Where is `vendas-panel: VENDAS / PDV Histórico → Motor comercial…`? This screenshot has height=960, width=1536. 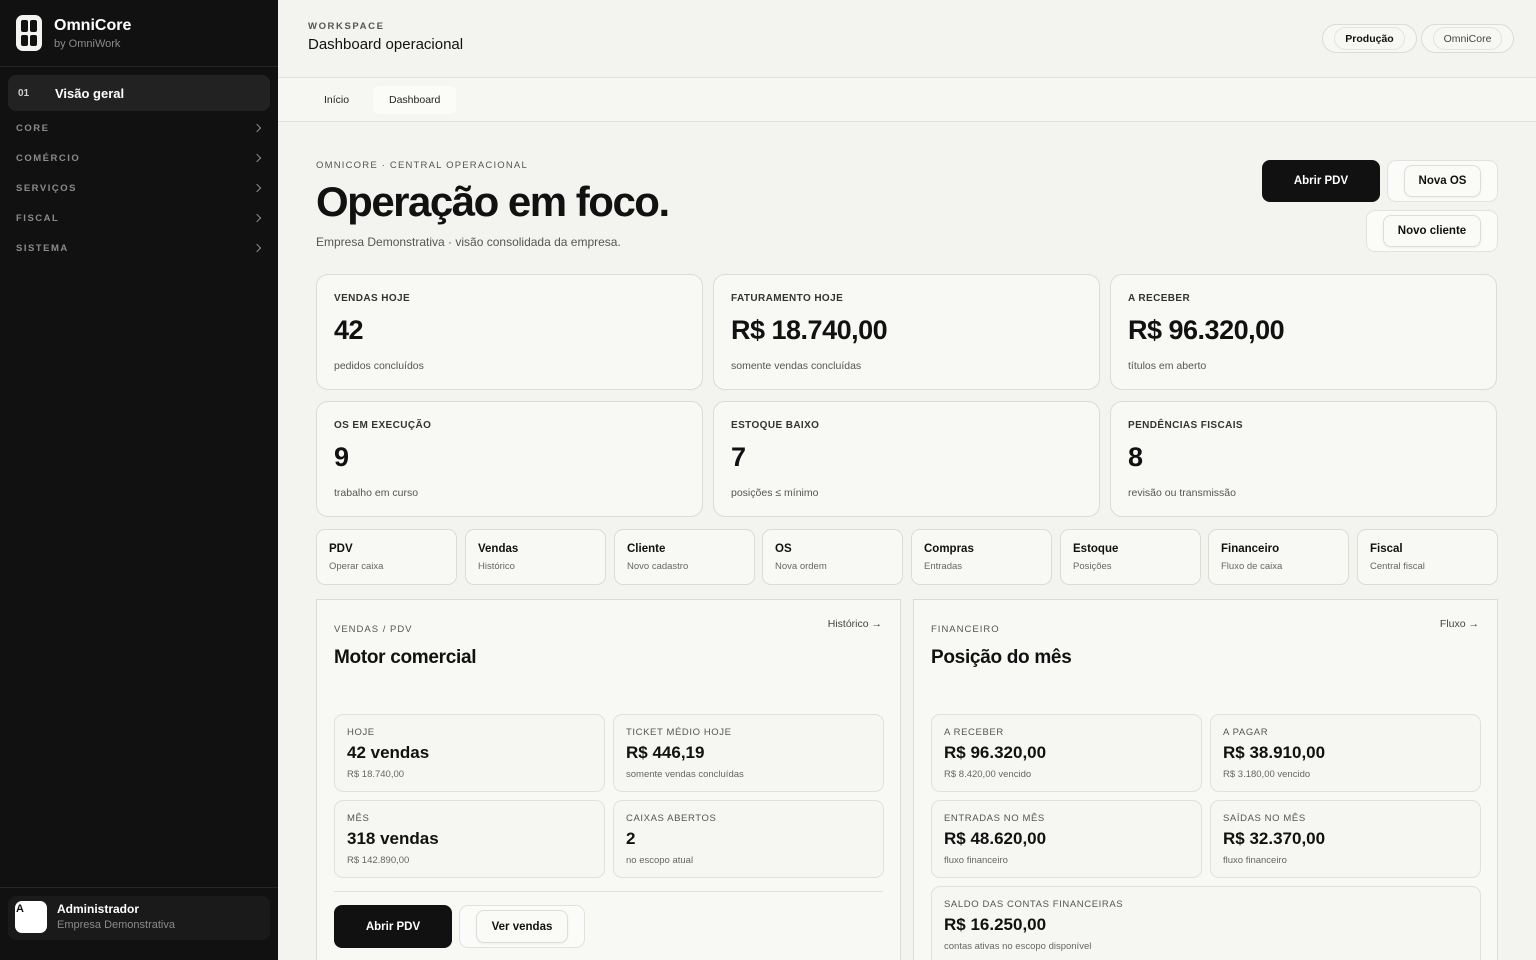
vendas-panel: VENDAS / PDV Histórico → Motor comercial… is located at coordinates (608, 779).